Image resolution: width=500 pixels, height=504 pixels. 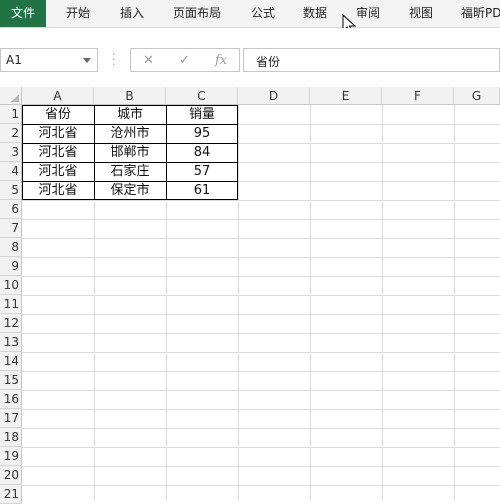 What do you see at coordinates (130, 152) in the screenshot?
I see `cell-b3: 邯郸市` at bounding box center [130, 152].